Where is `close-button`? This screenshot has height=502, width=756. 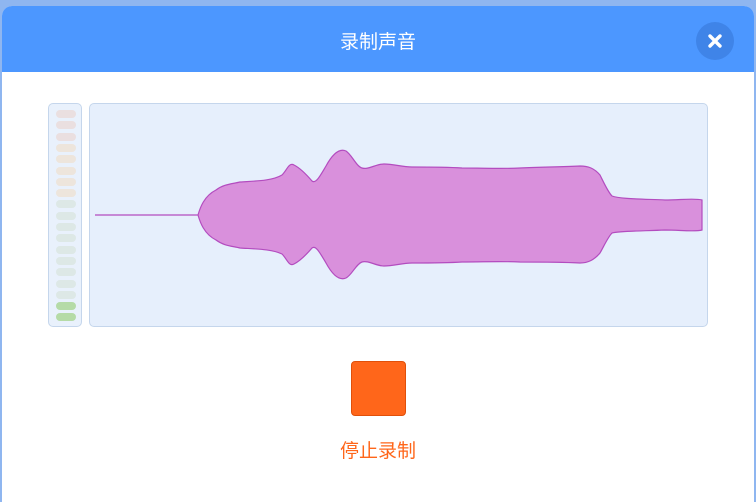 close-button is located at coordinates (715, 41).